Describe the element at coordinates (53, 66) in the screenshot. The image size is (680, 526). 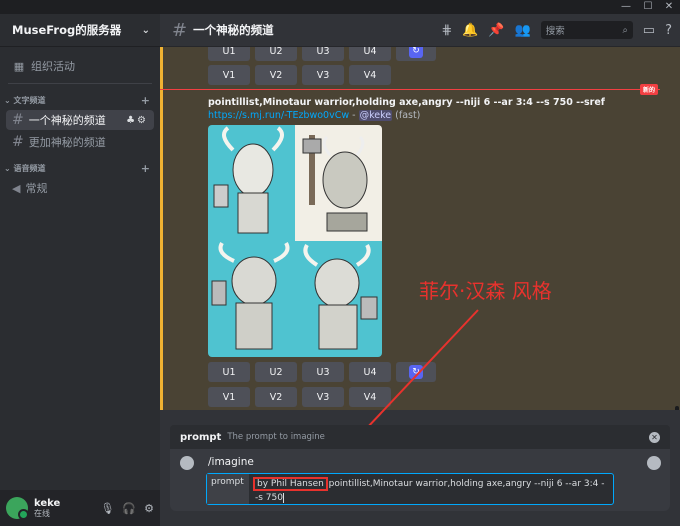
I see `events-label: 组织活动` at that location.